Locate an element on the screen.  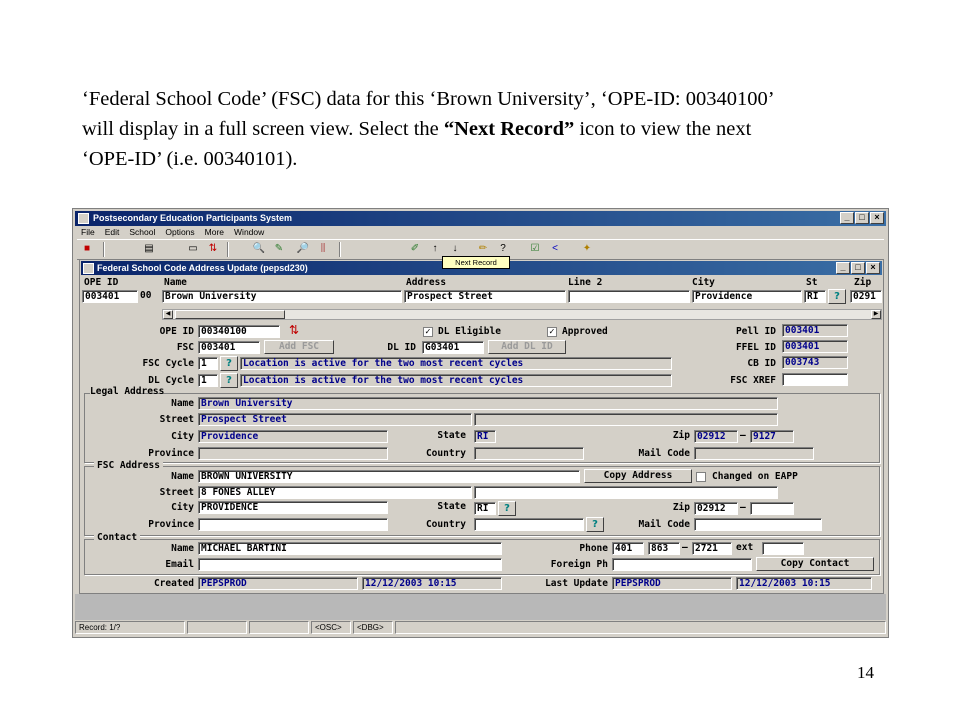
ope-id-label: OPE ID is located at coordinates (176, 331).